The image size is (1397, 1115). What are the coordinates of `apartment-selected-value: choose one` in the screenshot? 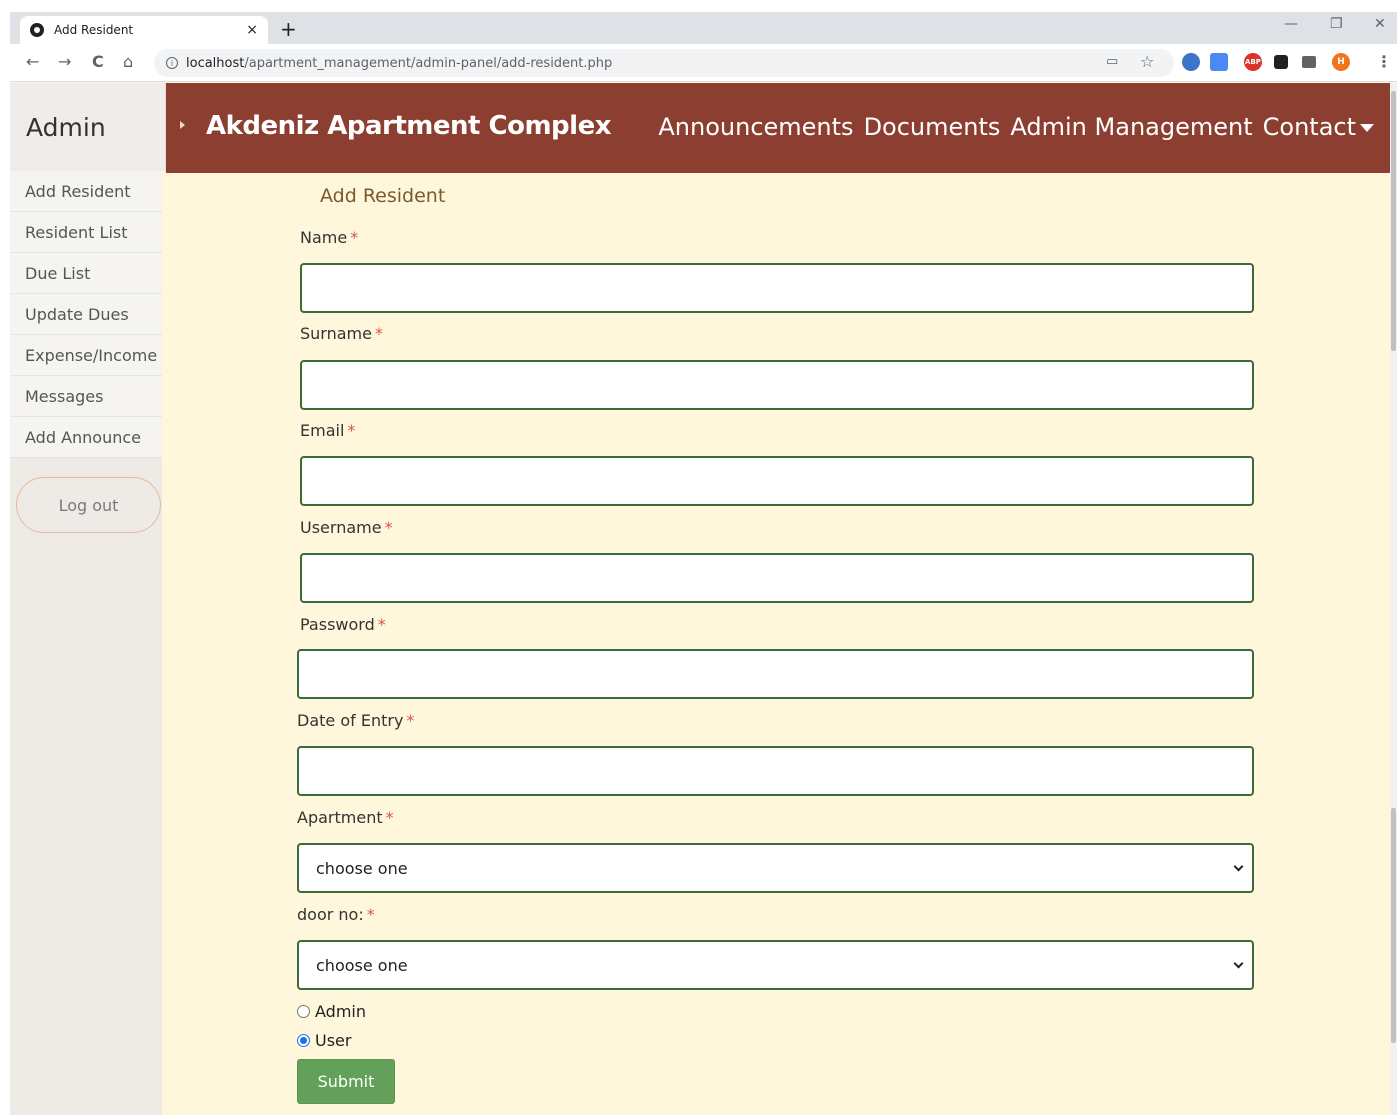 It's located at (362, 868).